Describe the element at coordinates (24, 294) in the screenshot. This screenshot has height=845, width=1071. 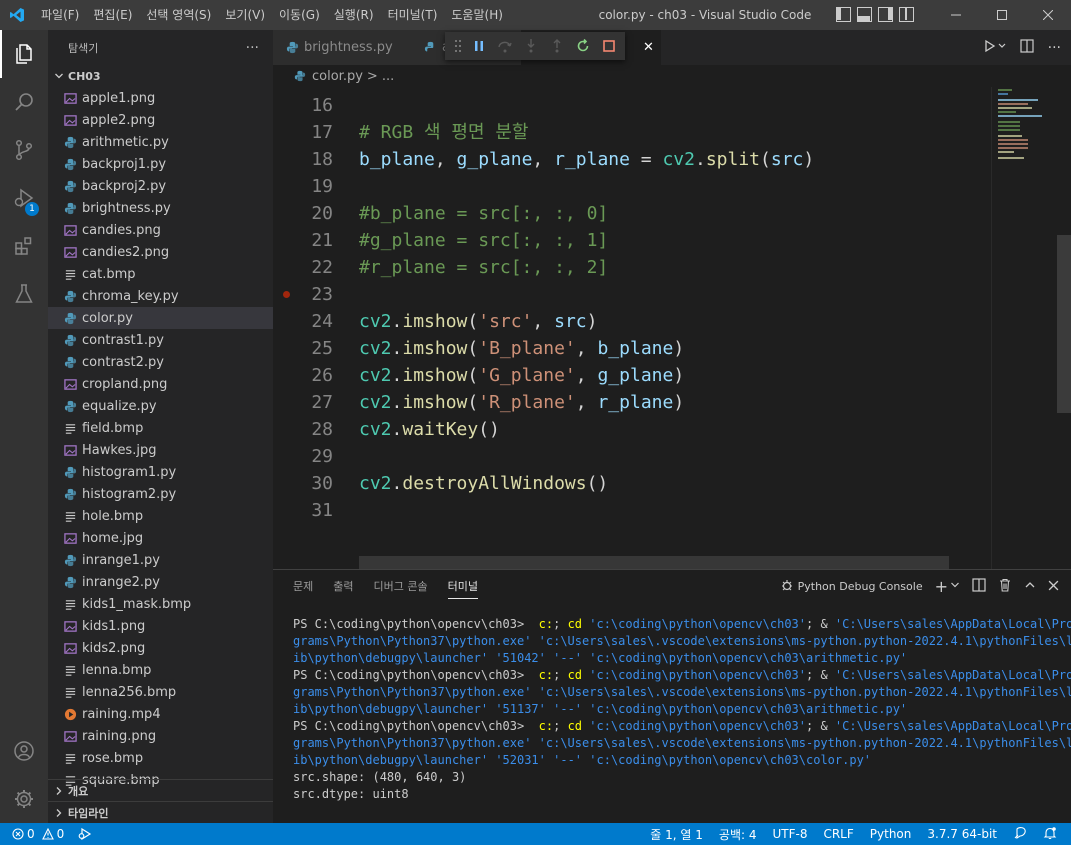
I see `testing-icon` at that location.